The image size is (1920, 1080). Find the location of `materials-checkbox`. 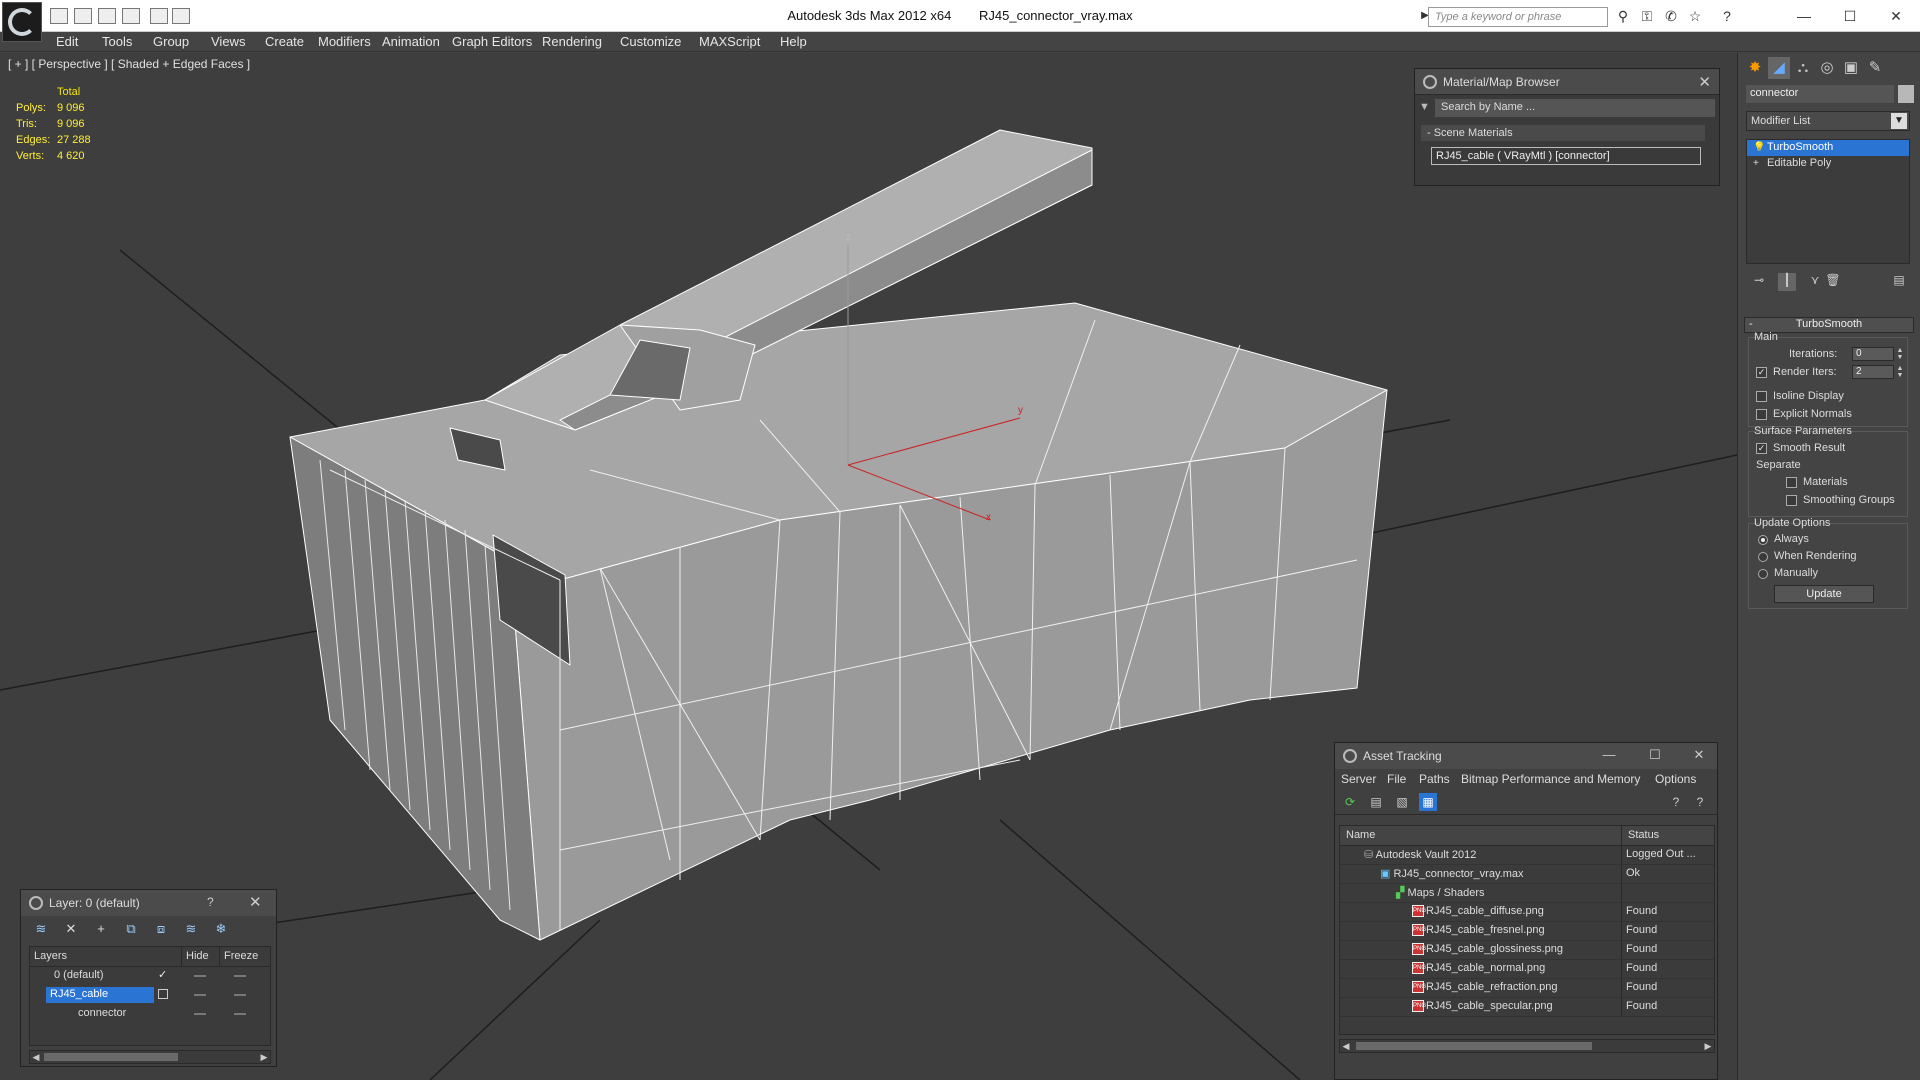

materials-checkbox is located at coordinates (1791, 482).